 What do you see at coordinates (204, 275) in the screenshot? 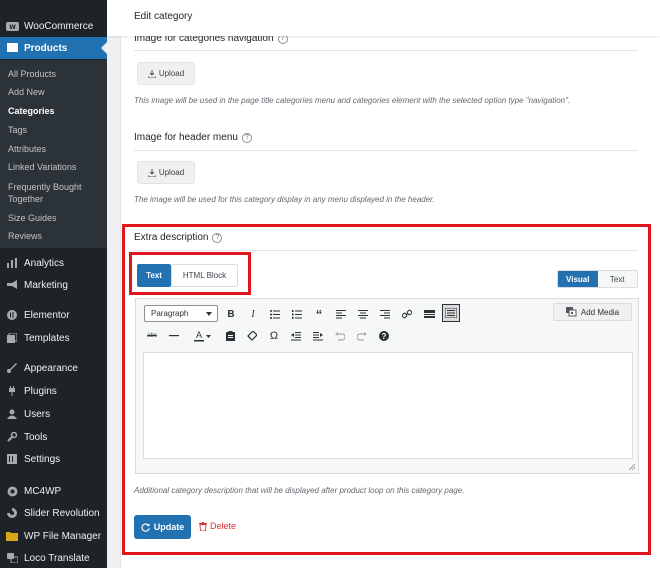
I see `tab-html-block: HTML Block` at bounding box center [204, 275].